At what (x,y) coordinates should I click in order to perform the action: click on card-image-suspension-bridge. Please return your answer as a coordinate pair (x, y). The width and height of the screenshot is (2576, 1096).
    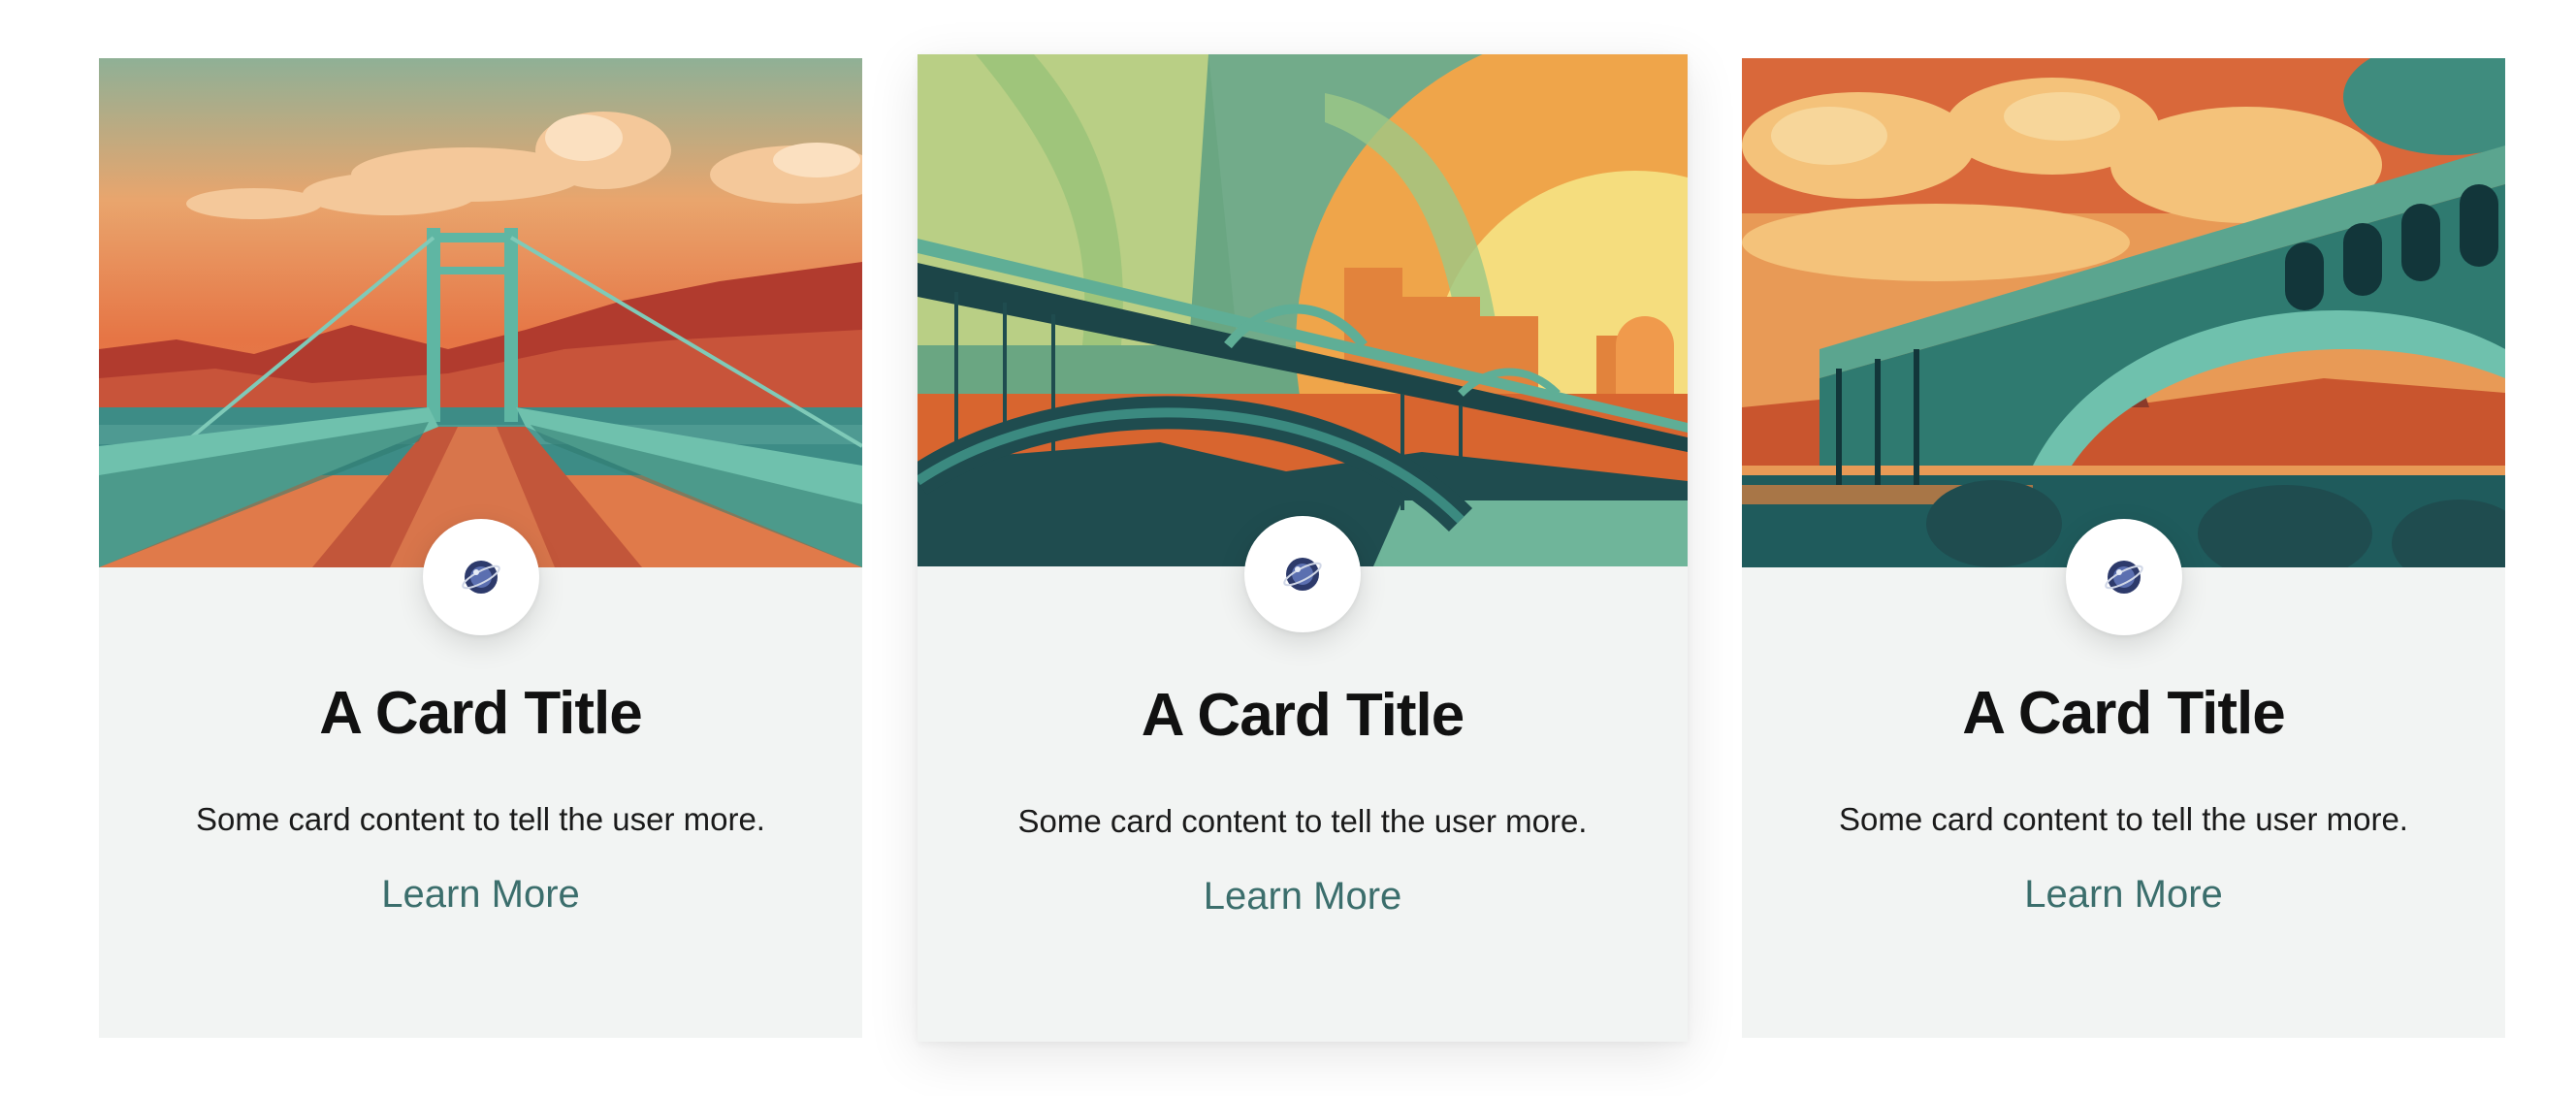
    Looking at the image, I should click on (480, 312).